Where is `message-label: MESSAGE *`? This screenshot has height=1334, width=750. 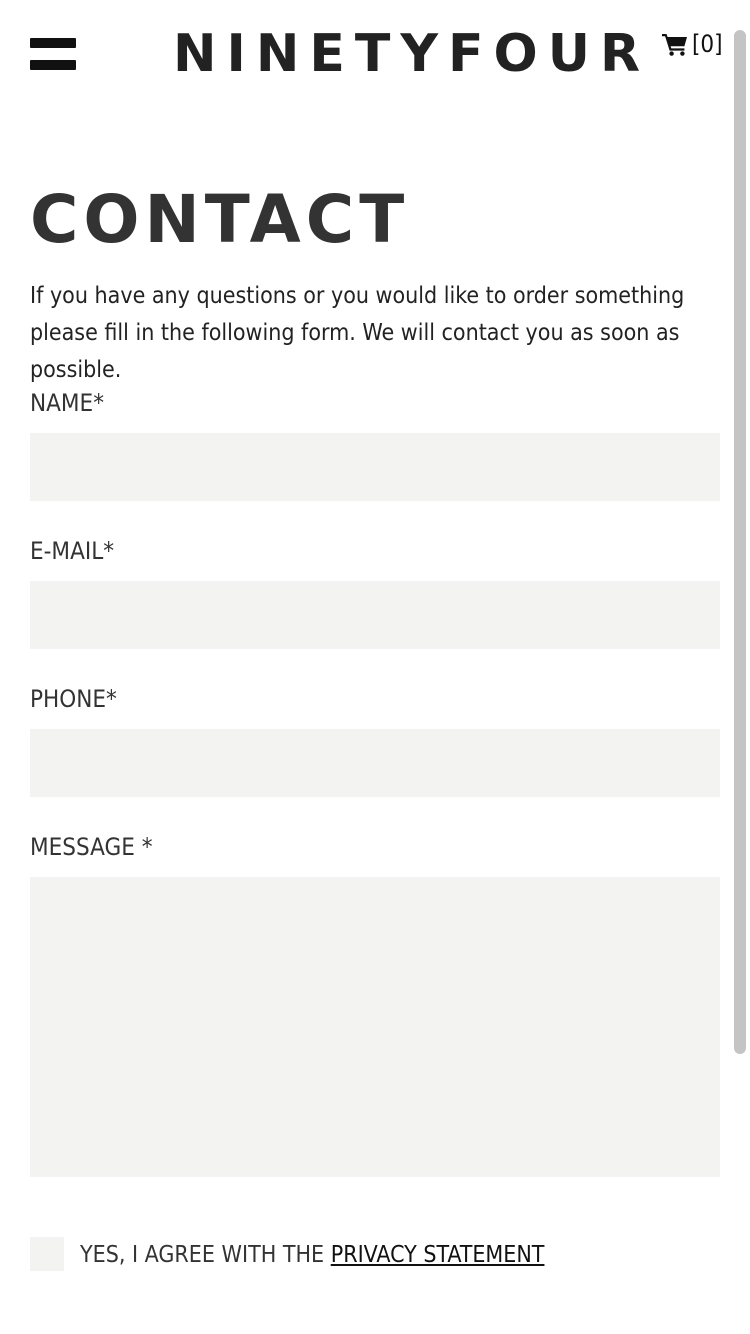 message-label: MESSAGE * is located at coordinates (91, 847).